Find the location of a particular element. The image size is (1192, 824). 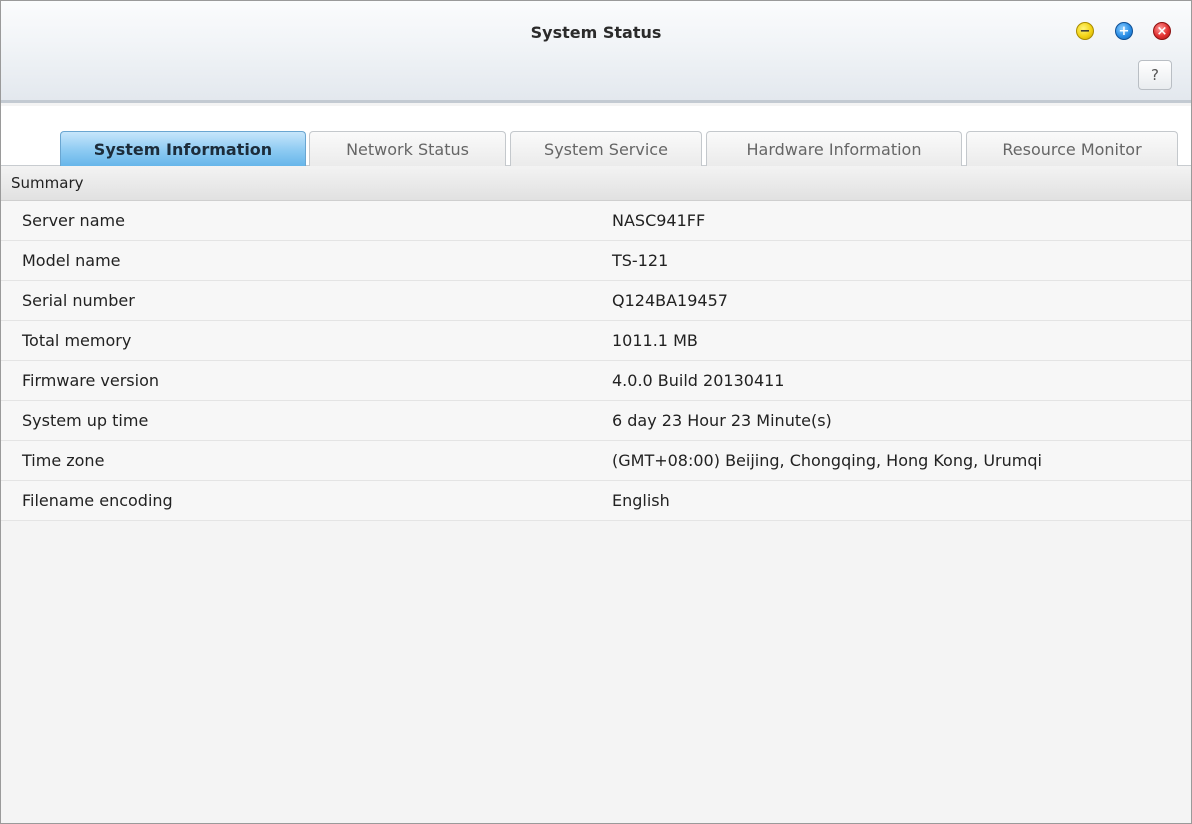

tab-system-information: System Information is located at coordinates (183, 148).